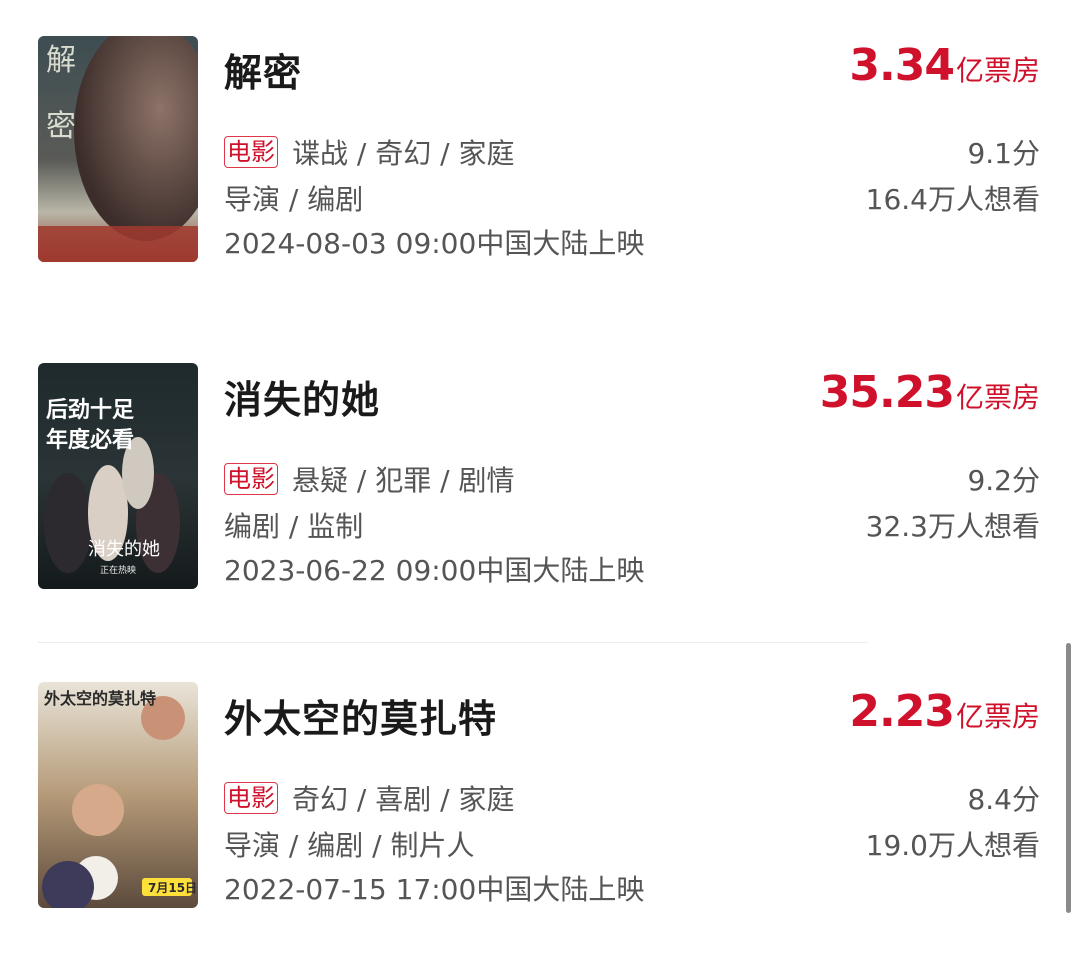  I want to click on box-office: 2.23亿票房, so click(944, 711).